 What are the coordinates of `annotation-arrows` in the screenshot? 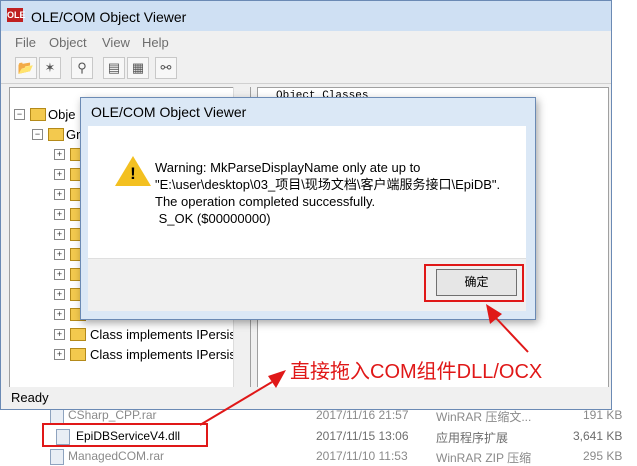 It's located at (364, 365).